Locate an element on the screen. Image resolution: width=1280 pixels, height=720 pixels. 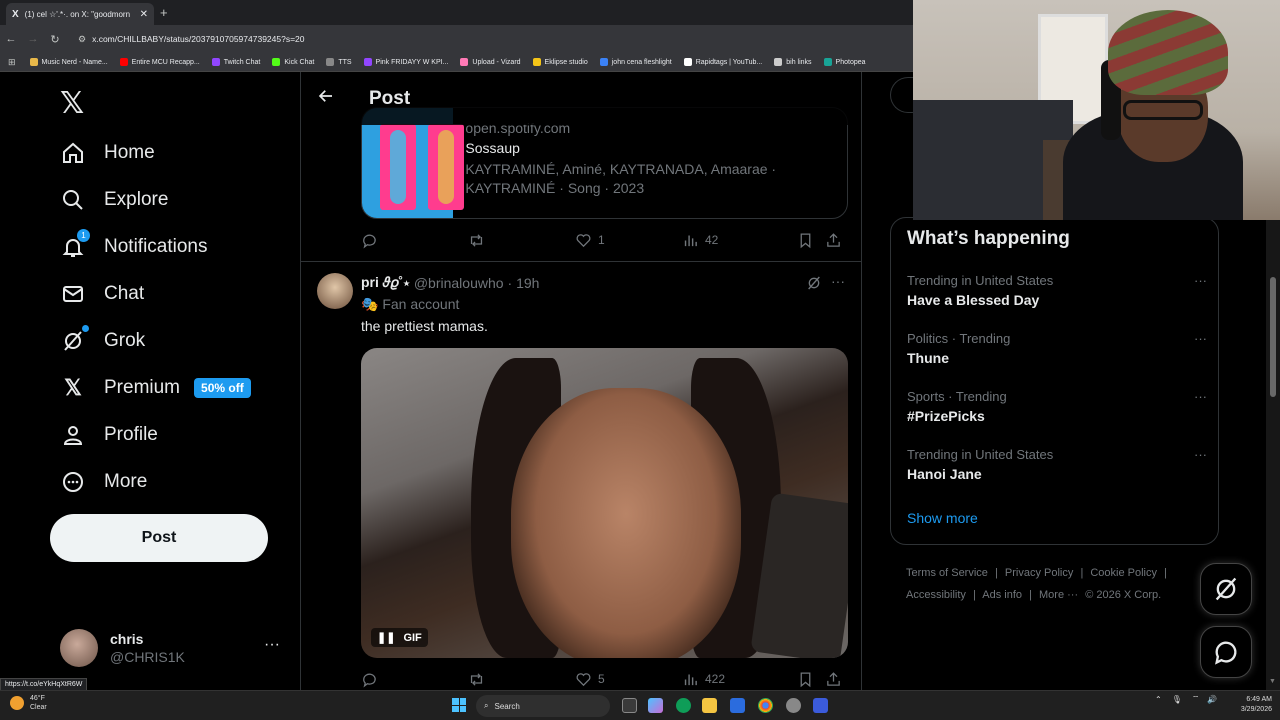
bookmark-item: john cena fleshlight is located at coordinates (635, 62).